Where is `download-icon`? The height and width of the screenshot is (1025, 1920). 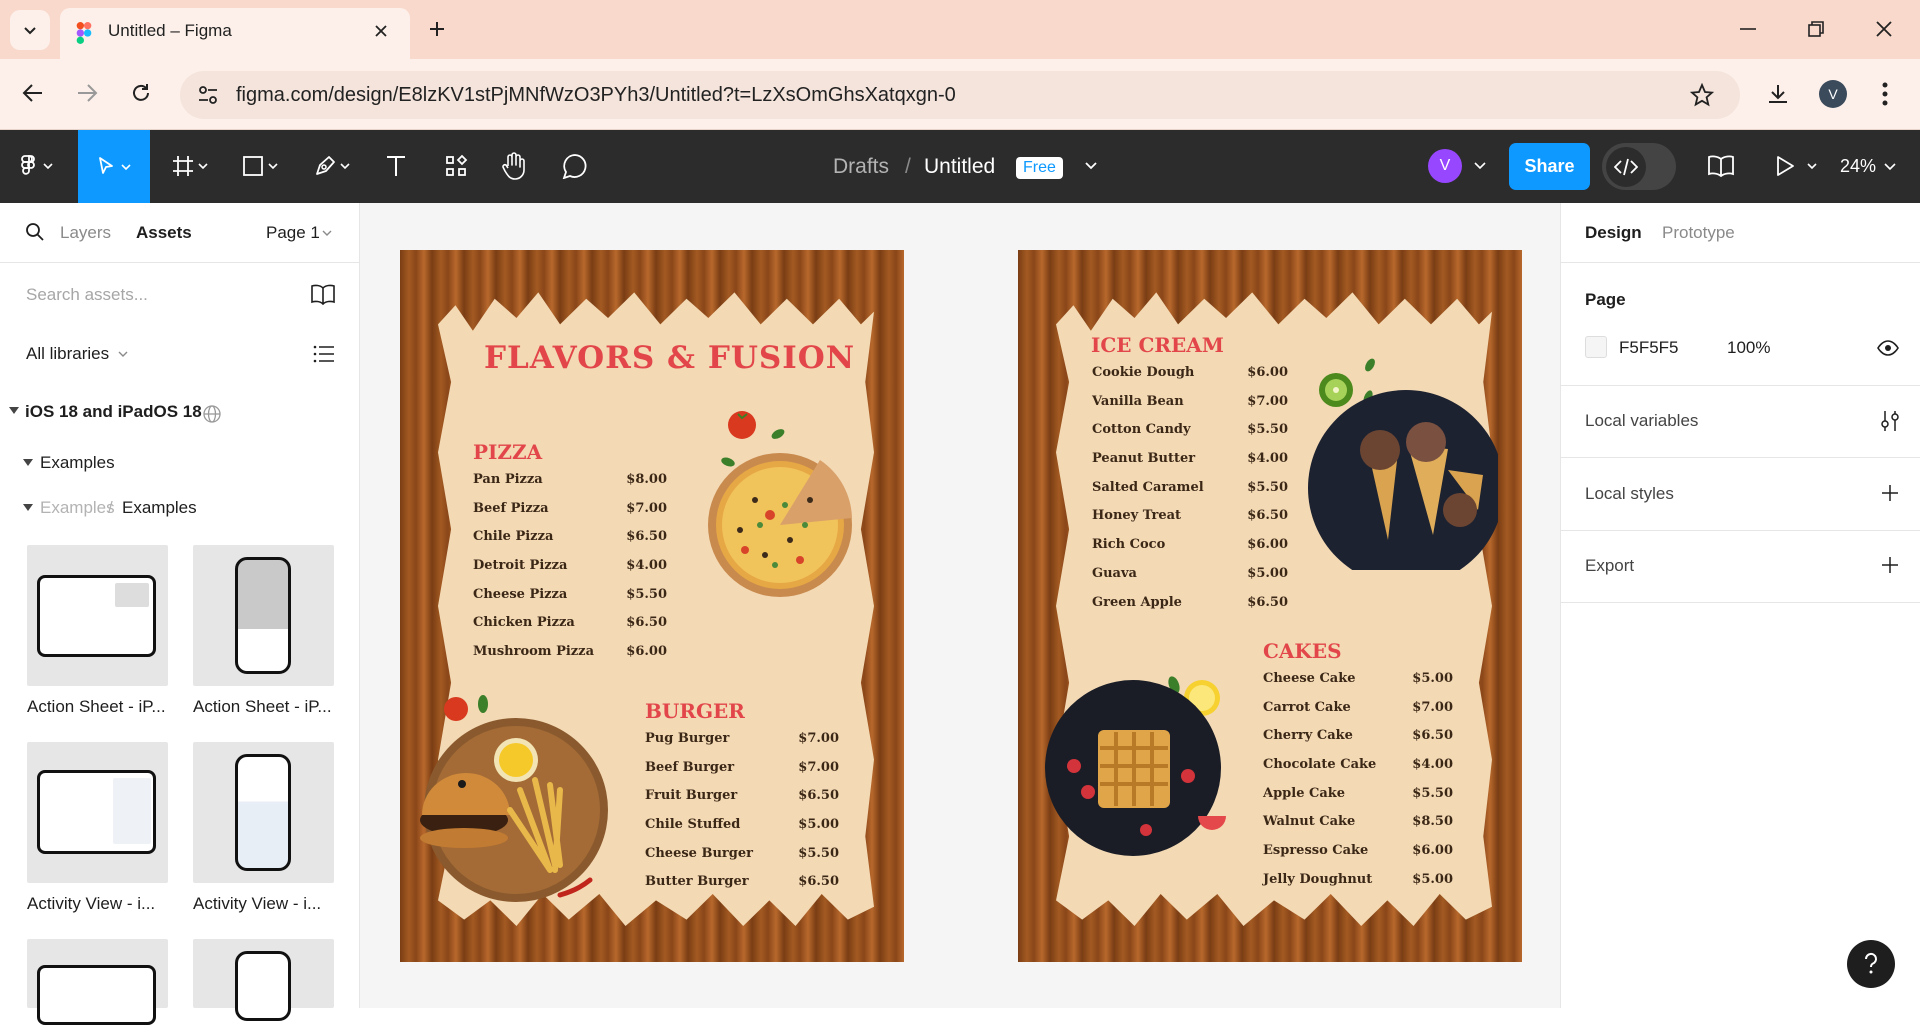 download-icon is located at coordinates (1778, 94).